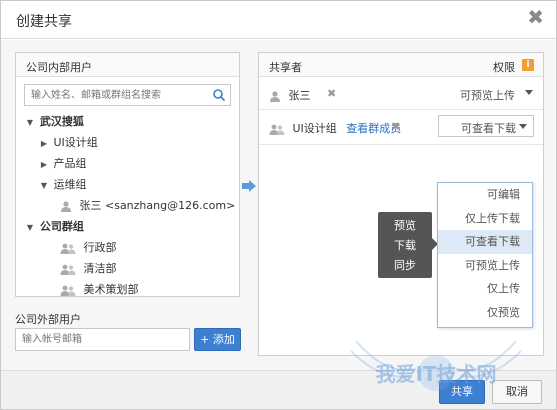 Image resolution: width=557 pixels, height=410 pixels. What do you see at coordinates (157, 205) in the screenshot?
I see `tree-user-label: 张三 <sanzhang@126.com>` at bounding box center [157, 205].